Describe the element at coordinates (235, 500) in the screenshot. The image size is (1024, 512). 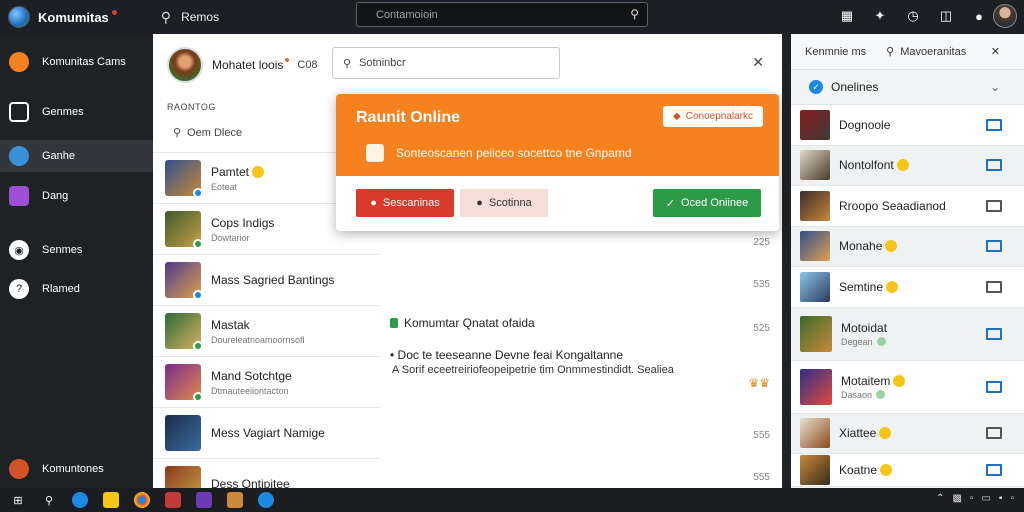
I see `game-icon` at that location.